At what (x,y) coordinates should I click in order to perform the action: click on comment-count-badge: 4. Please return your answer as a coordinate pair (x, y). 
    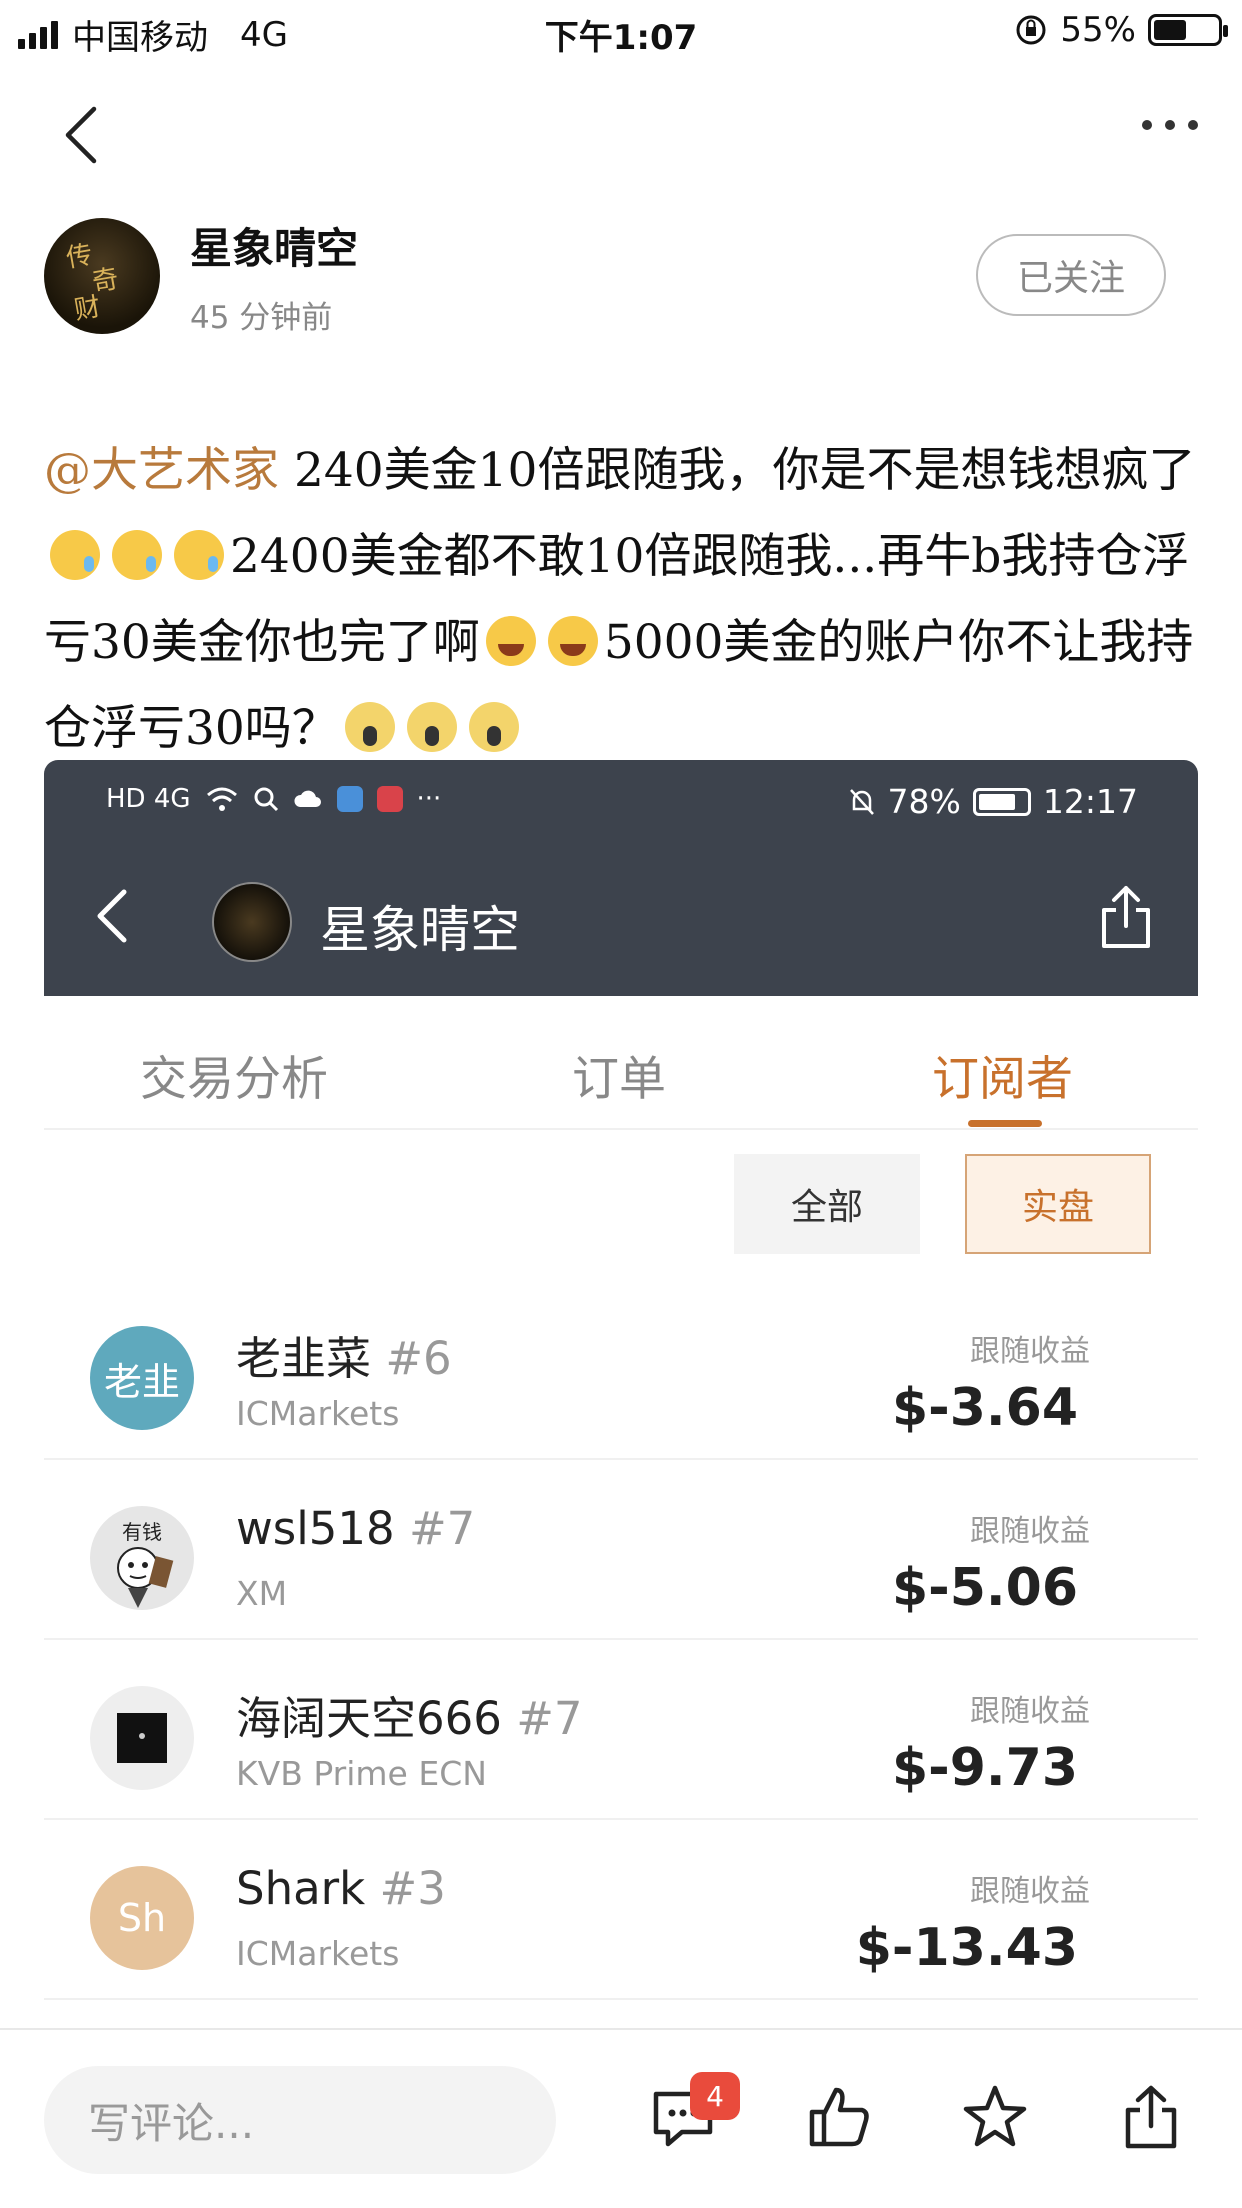
    Looking at the image, I should click on (715, 2096).